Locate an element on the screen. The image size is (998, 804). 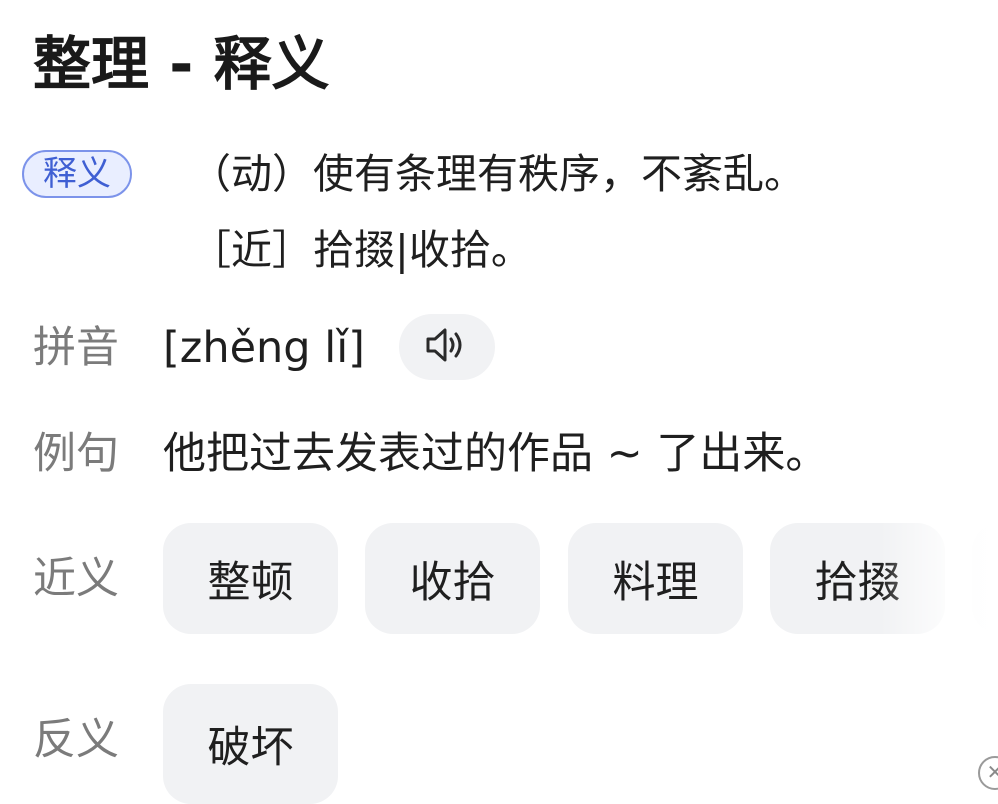
pronunciation-button is located at coordinates (447, 347).